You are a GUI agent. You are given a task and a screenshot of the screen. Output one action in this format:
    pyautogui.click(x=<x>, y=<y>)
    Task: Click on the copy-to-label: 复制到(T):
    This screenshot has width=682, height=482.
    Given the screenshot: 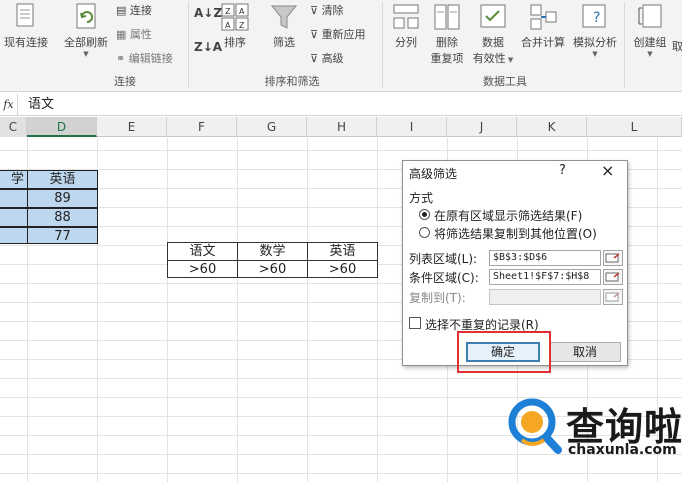 What is the action you would take?
    pyautogui.click(x=437, y=298)
    